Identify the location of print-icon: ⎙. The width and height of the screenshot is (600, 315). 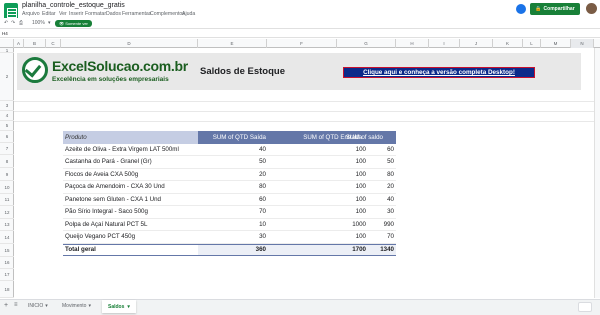
(21, 23).